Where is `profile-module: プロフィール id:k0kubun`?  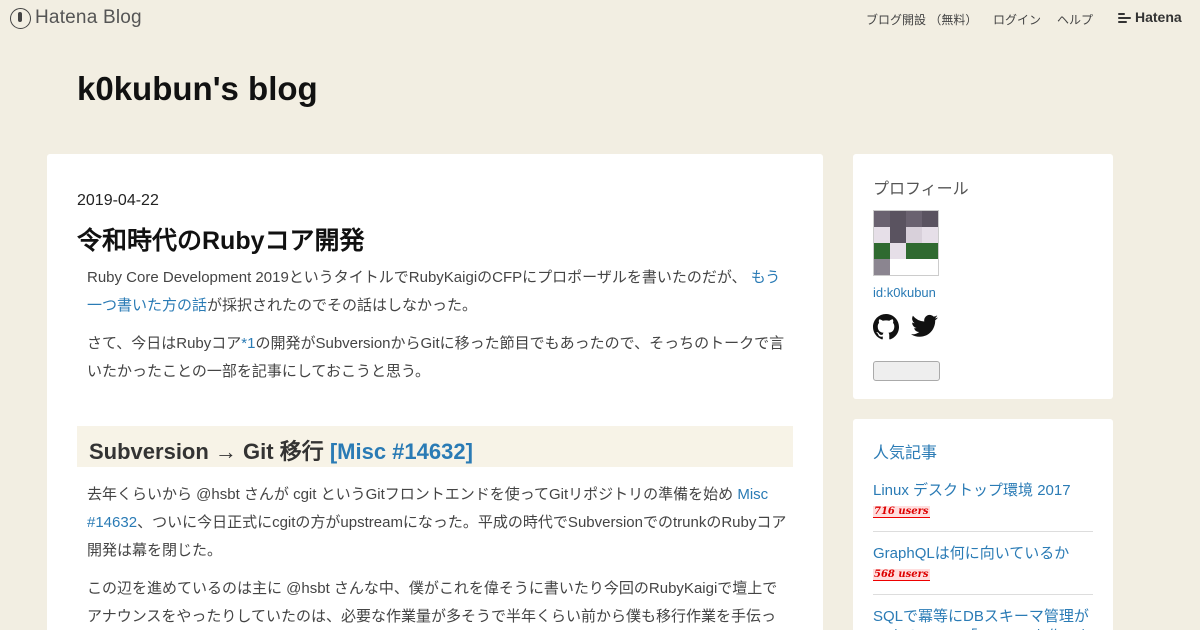 profile-module: プロフィール id:k0kubun is located at coordinates (983, 276).